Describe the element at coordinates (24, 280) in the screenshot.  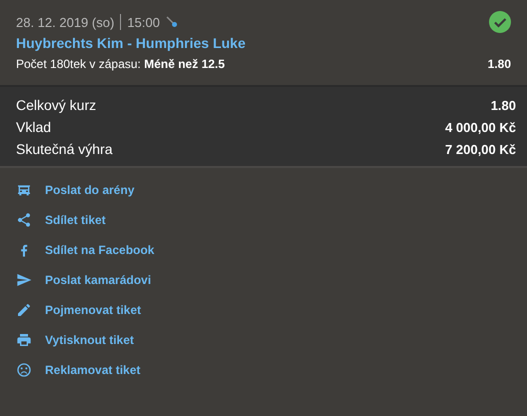
I see `send-icon` at that location.